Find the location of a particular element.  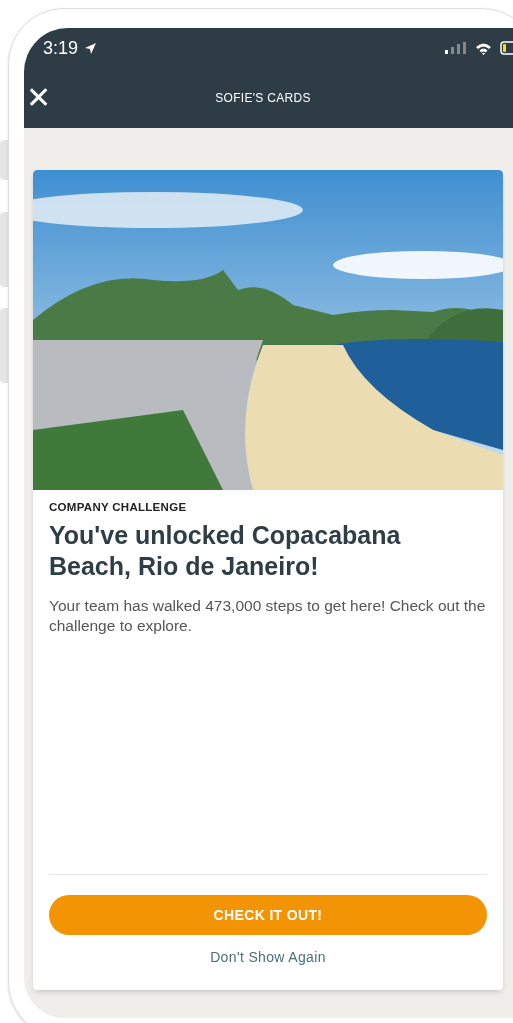

card-description: Your team has walked 473,000 steps to get here! Check out the challenge to explore. is located at coordinates (268, 616).